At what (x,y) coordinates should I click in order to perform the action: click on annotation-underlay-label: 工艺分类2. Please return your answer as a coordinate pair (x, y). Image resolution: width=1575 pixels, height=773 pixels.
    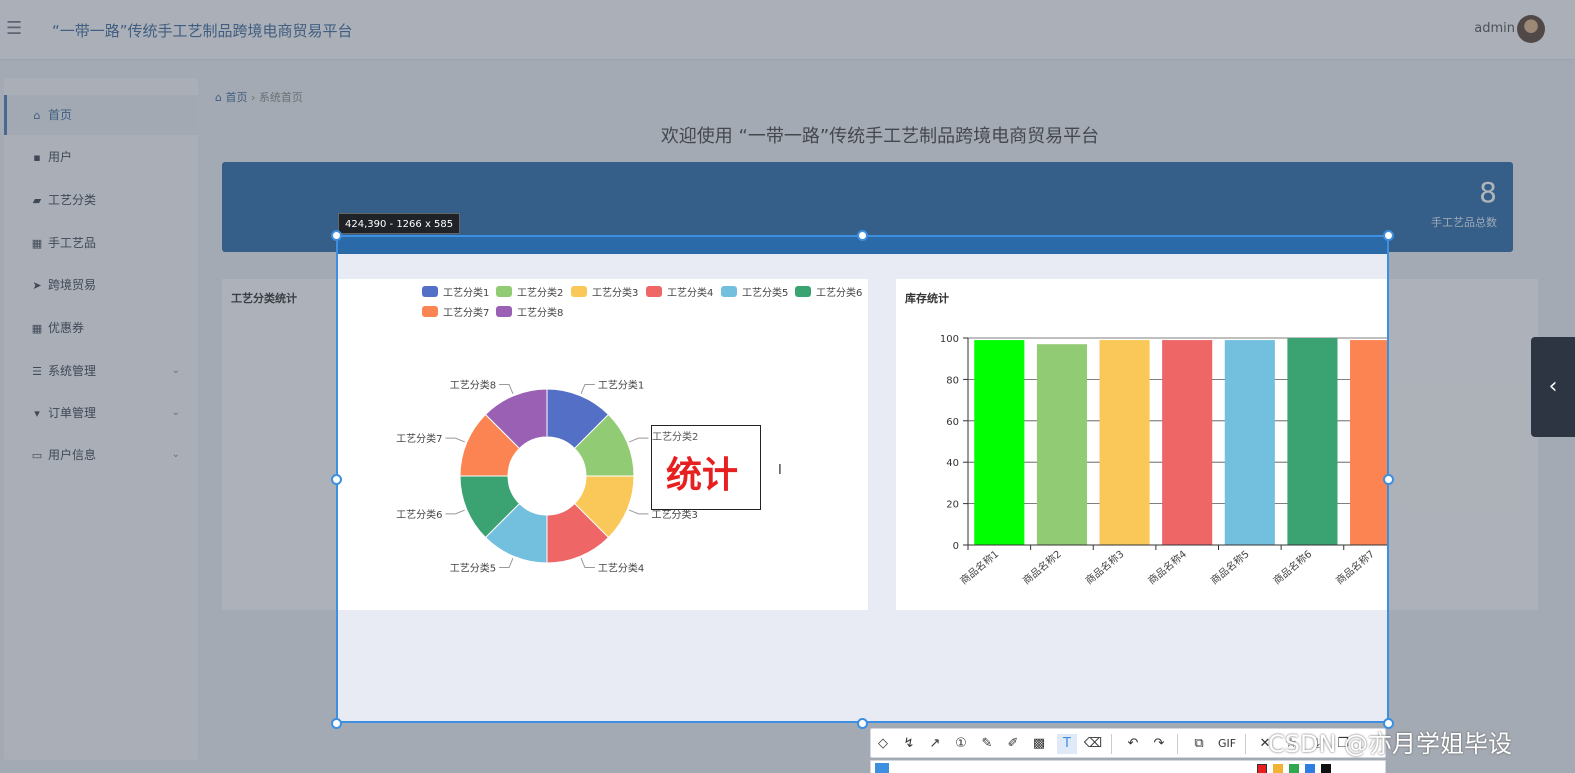
    Looking at the image, I should click on (675, 437).